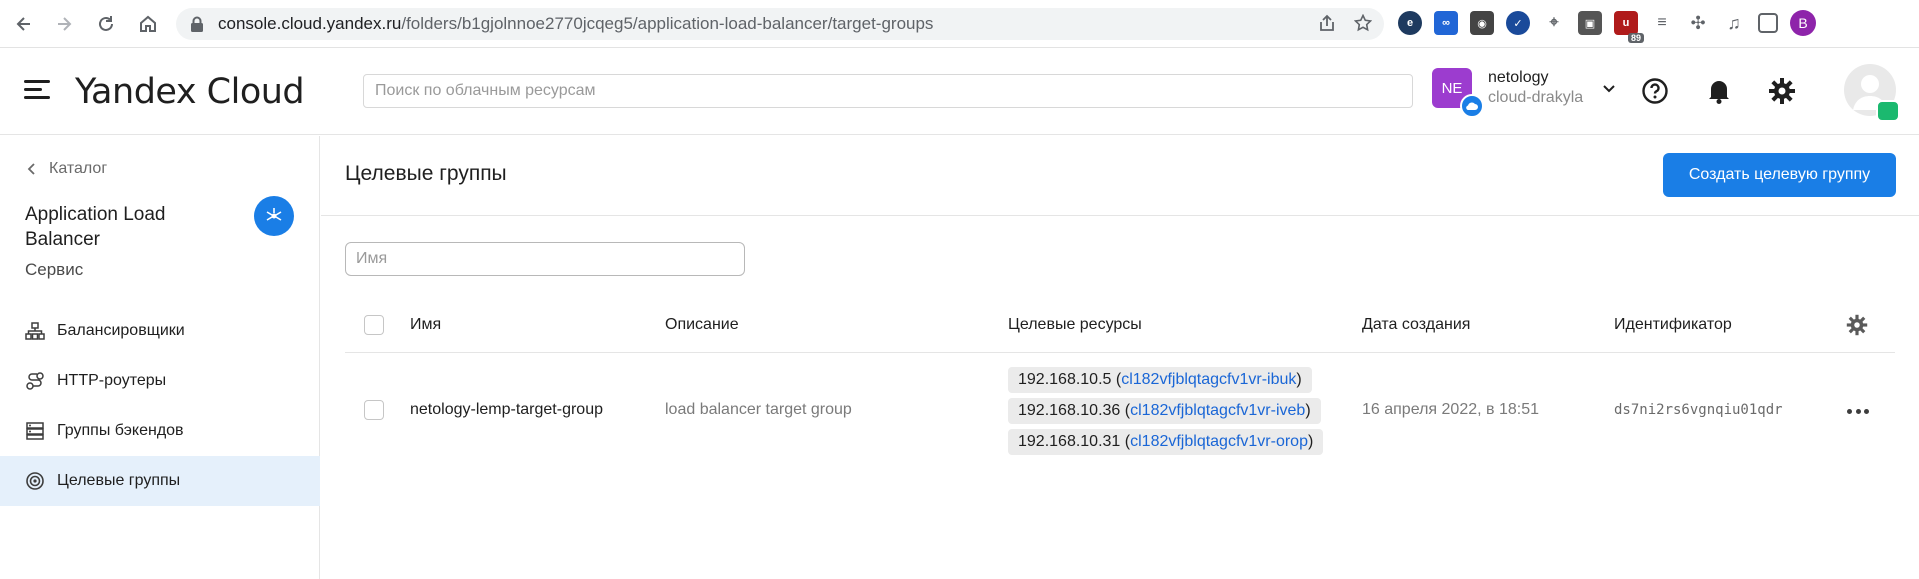 The width and height of the screenshot is (1919, 579). I want to click on chevron-left-icon, so click(31, 169).